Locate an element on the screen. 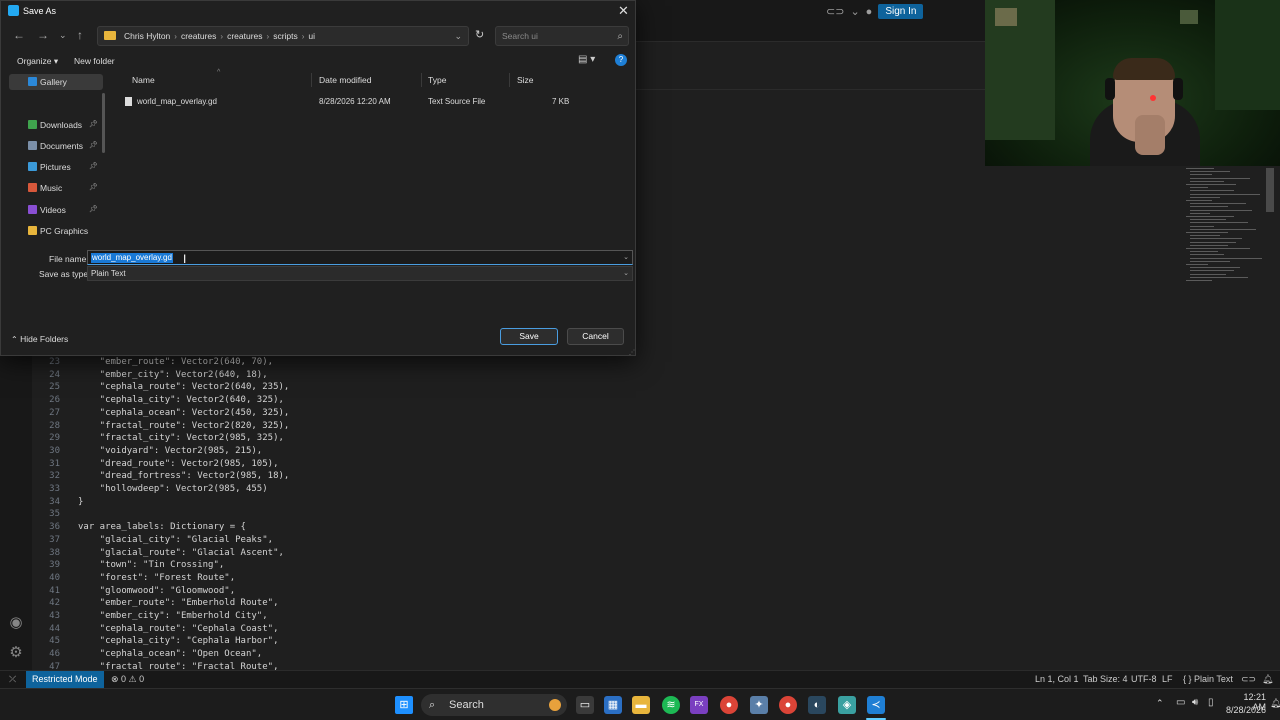 This screenshot has width=1280, height=720. cancel-button: Cancel is located at coordinates (595, 336).